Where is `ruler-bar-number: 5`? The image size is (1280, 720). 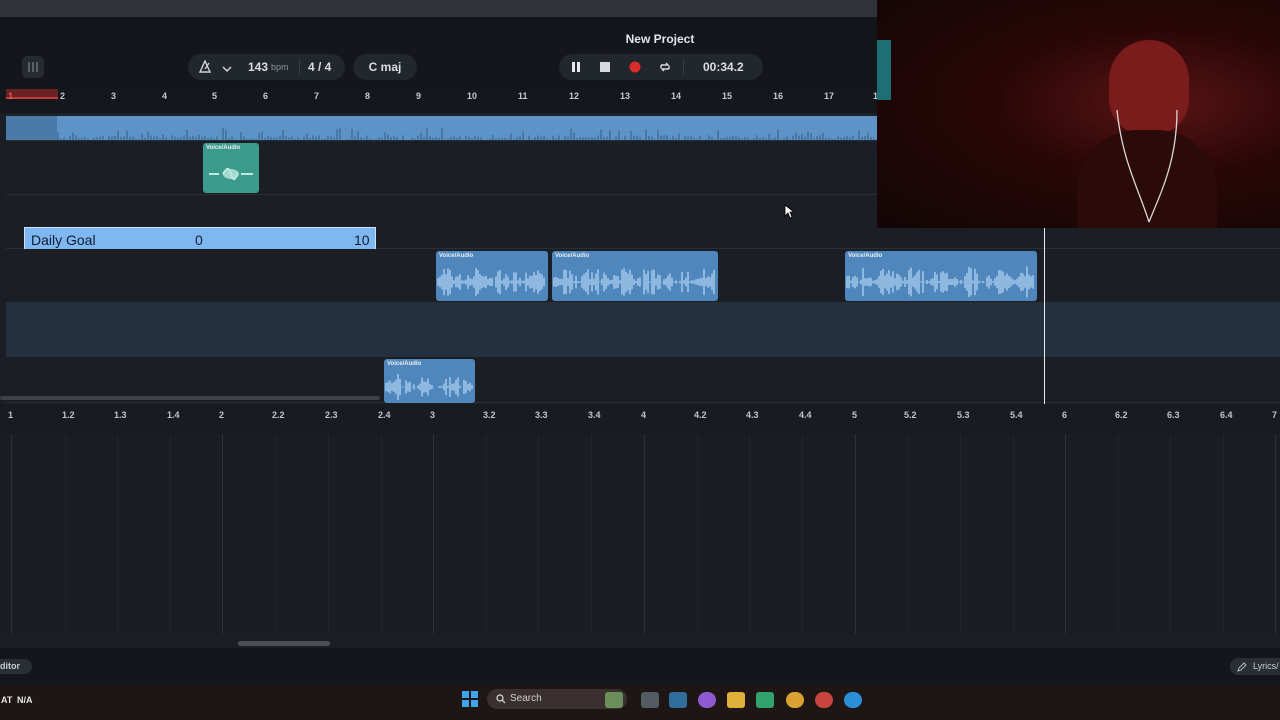 ruler-bar-number: 5 is located at coordinates (215, 96).